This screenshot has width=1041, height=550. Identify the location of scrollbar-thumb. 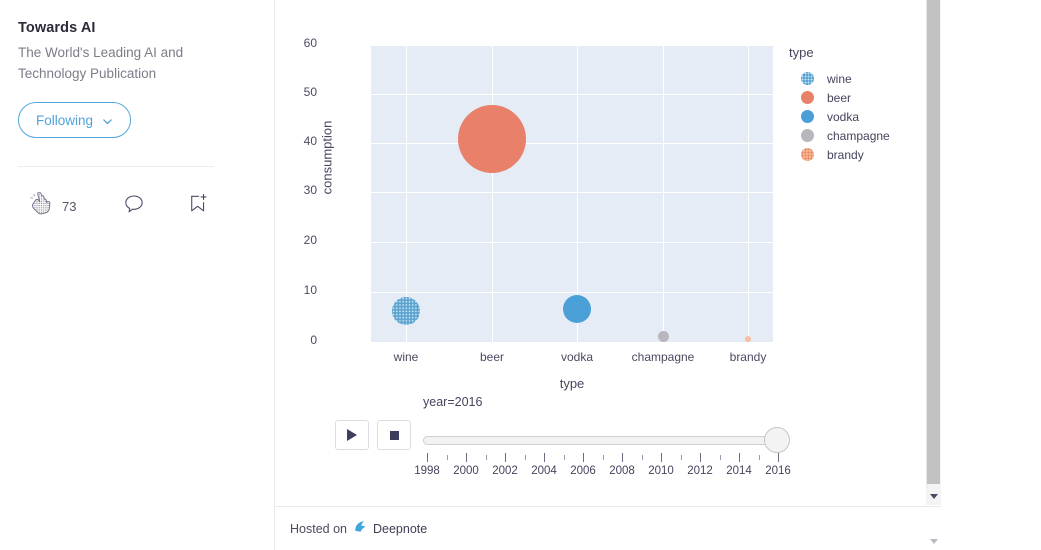
(933, 242).